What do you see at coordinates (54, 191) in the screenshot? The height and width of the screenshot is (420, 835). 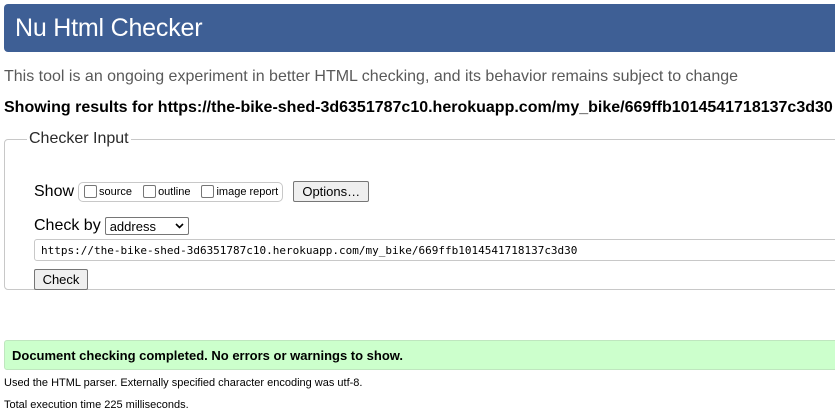 I see `show-label: Show` at bounding box center [54, 191].